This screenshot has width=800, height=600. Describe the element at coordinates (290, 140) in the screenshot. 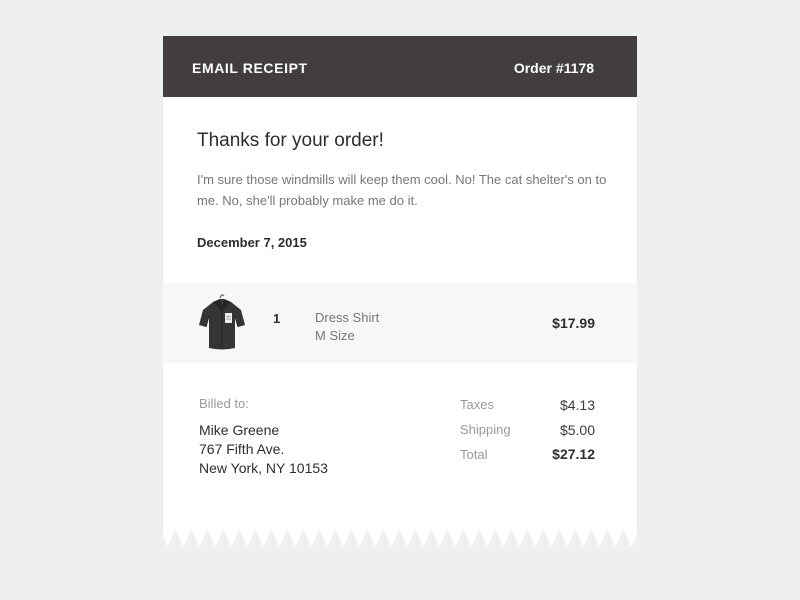

I see `thanks-heading: Thanks for your order!` at that location.